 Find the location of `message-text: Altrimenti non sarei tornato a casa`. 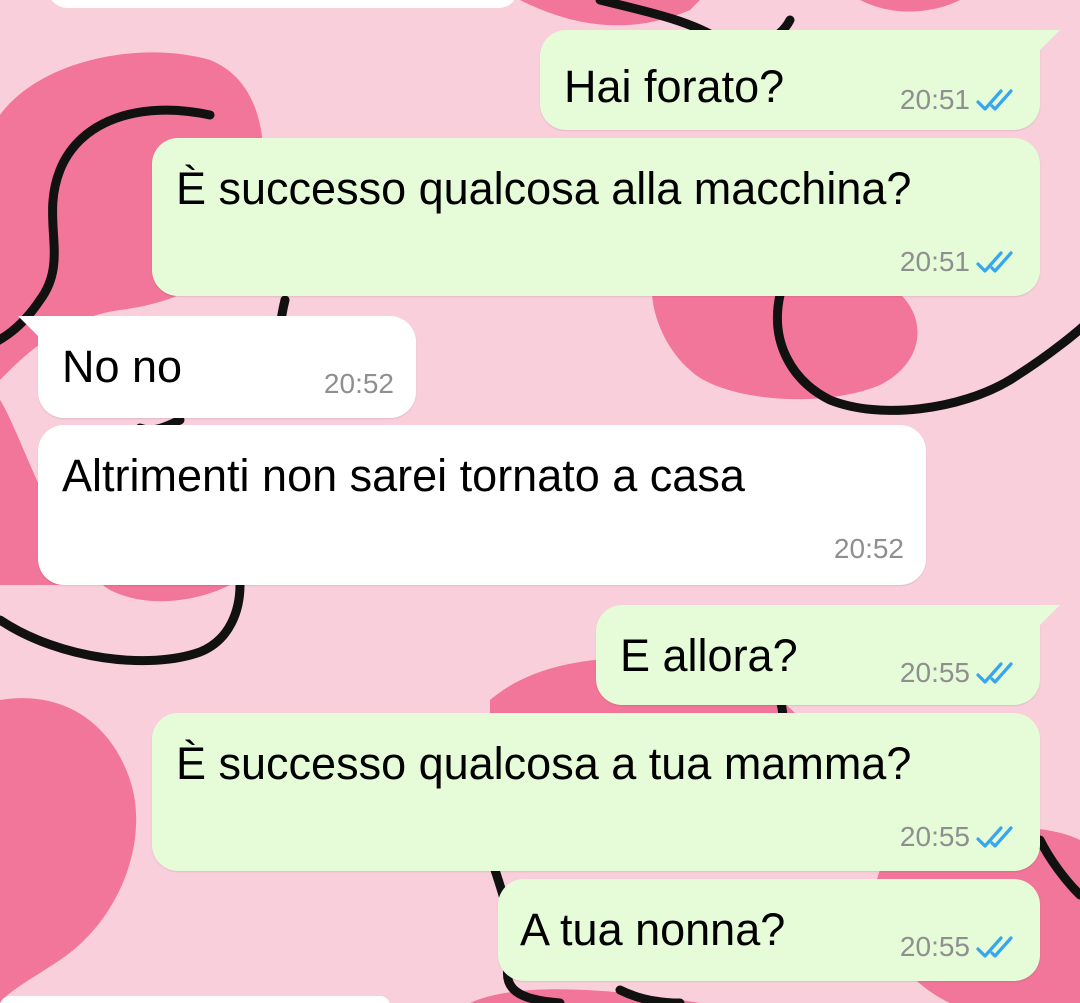

message-text: Altrimenti non sarei tornato a casa is located at coordinates (403, 475).